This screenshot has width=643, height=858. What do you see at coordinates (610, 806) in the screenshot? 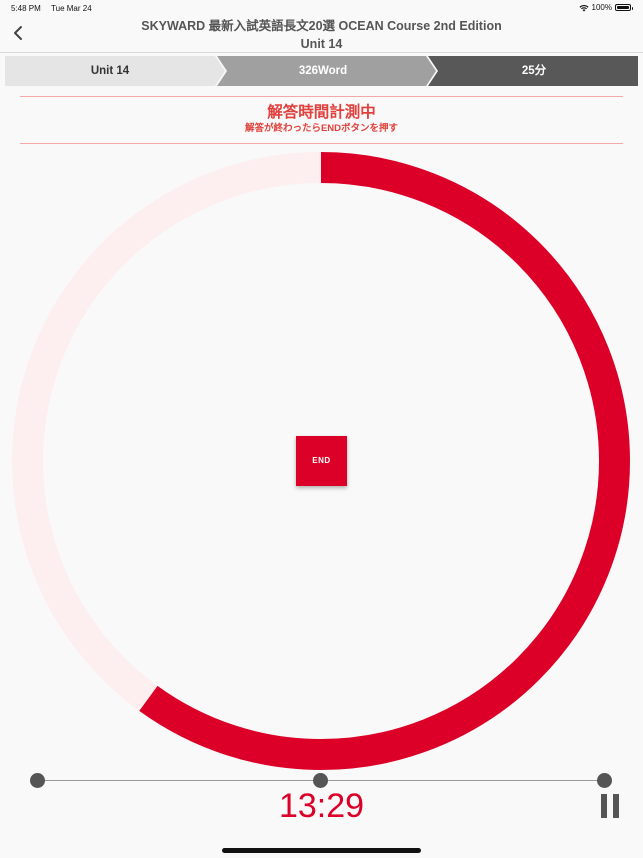
I see `pause-button` at bounding box center [610, 806].